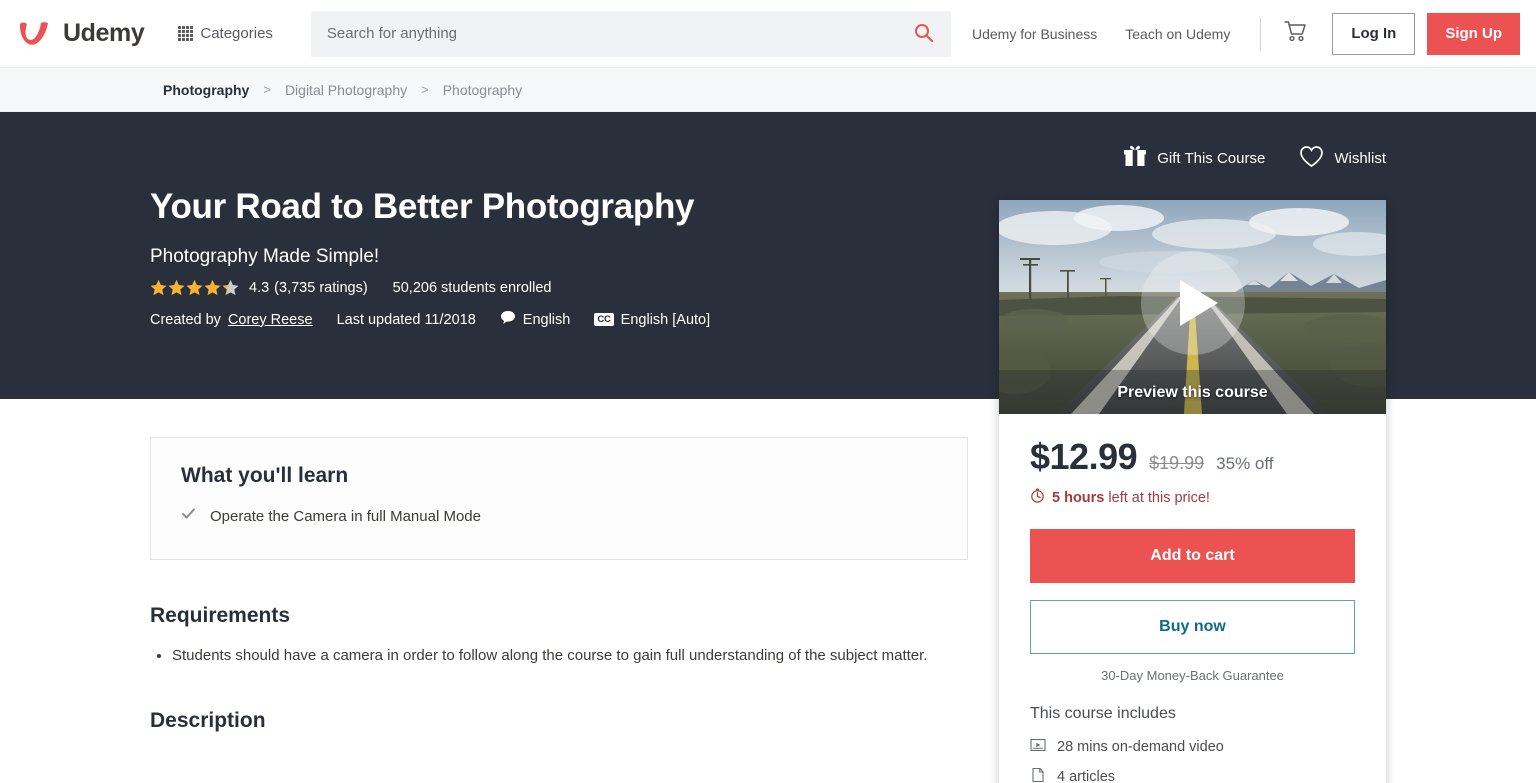 This screenshot has height=783, width=1536. What do you see at coordinates (508, 319) in the screenshot?
I see `speech-bubble-icon` at bounding box center [508, 319].